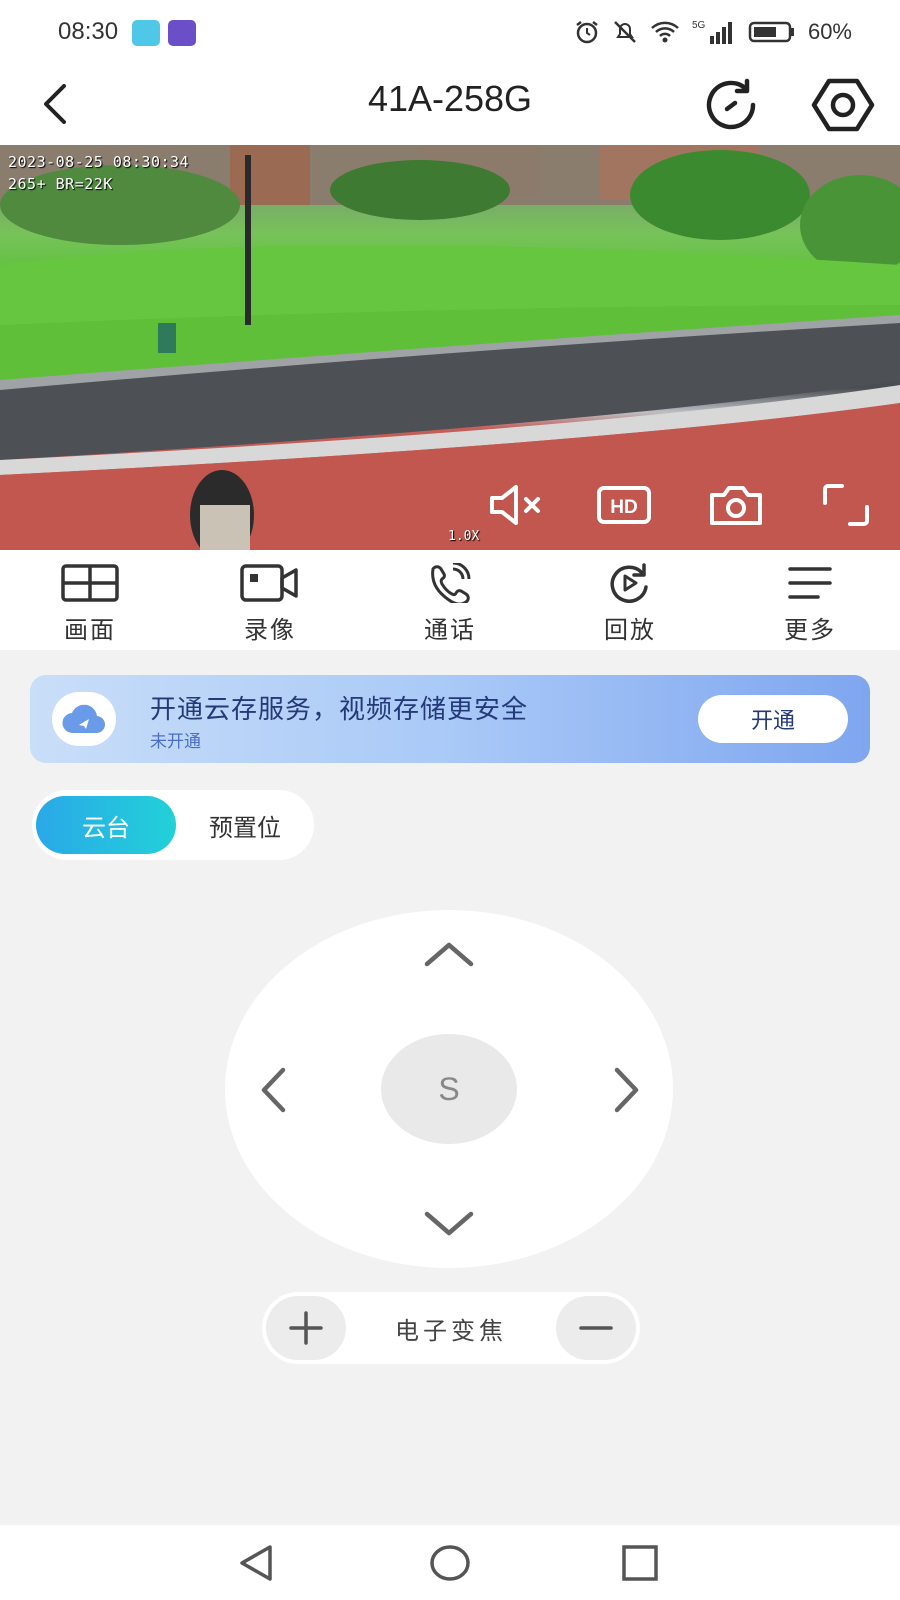  I want to click on ptz-right-button, so click(627, 1090).